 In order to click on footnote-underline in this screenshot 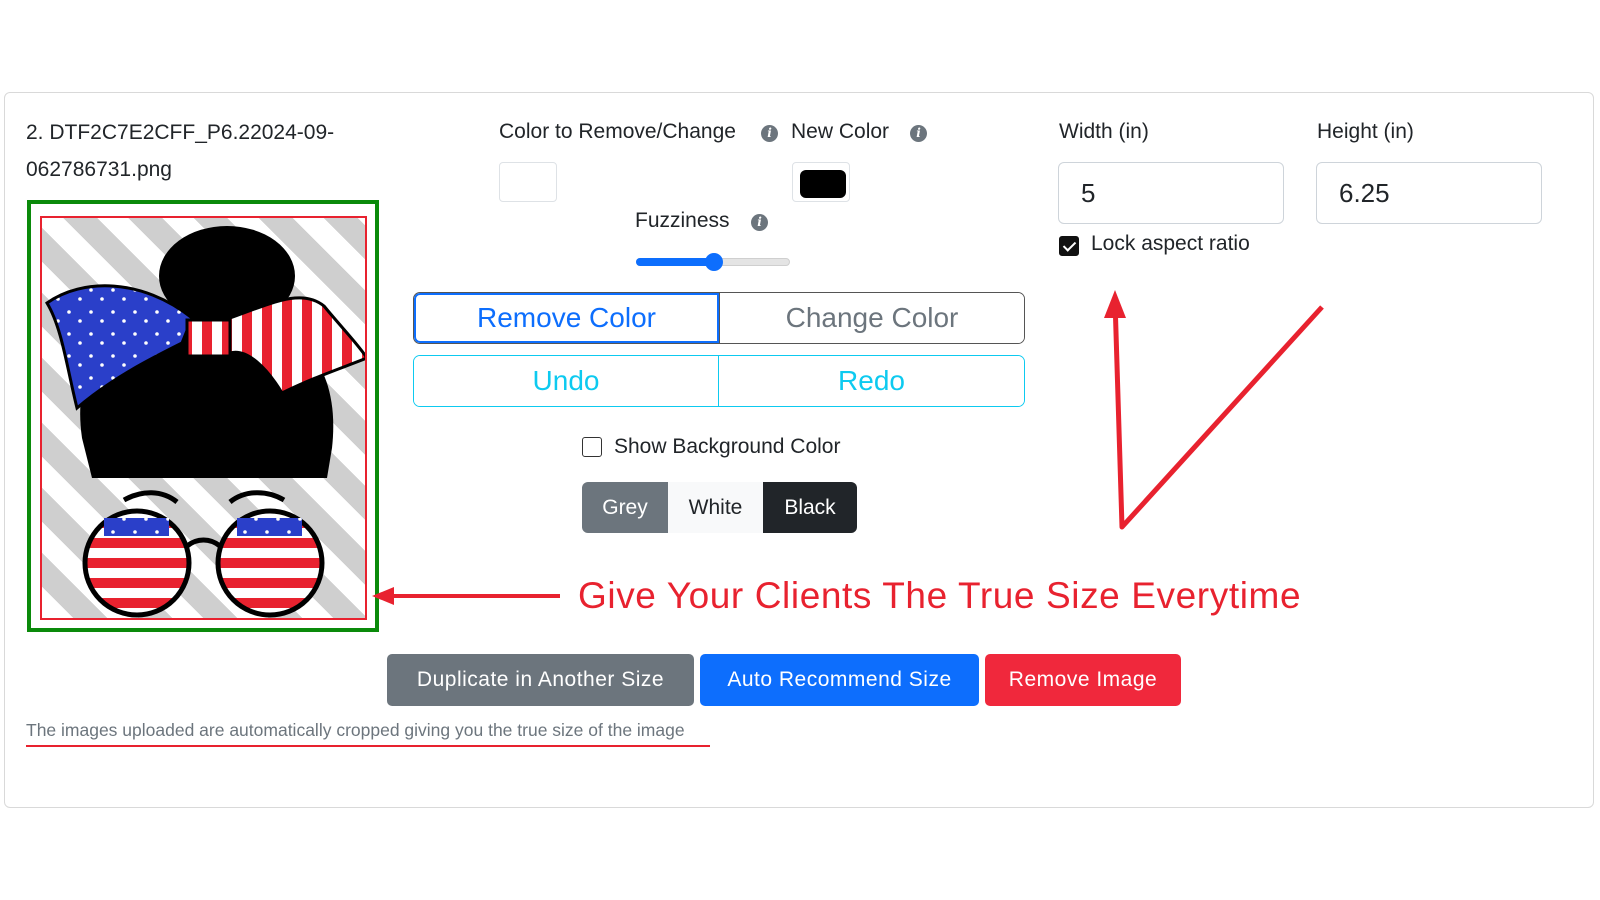, I will do `click(368, 746)`.